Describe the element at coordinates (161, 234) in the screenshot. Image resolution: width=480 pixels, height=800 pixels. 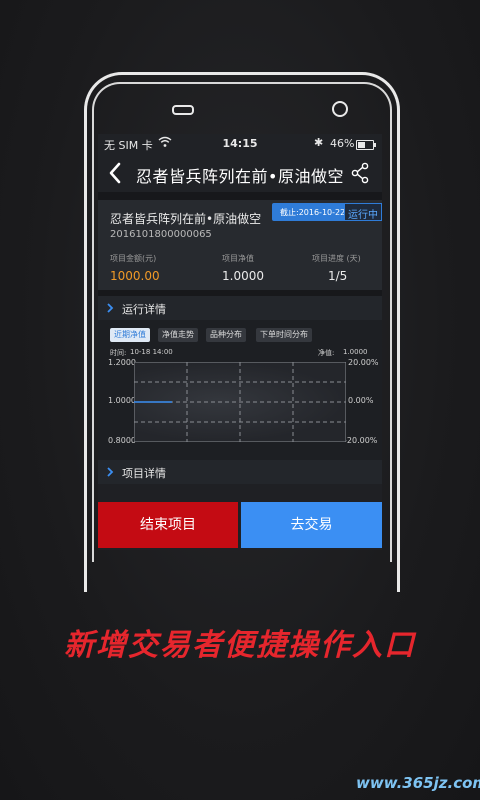
I see `project-id: 2016101800000065` at that location.